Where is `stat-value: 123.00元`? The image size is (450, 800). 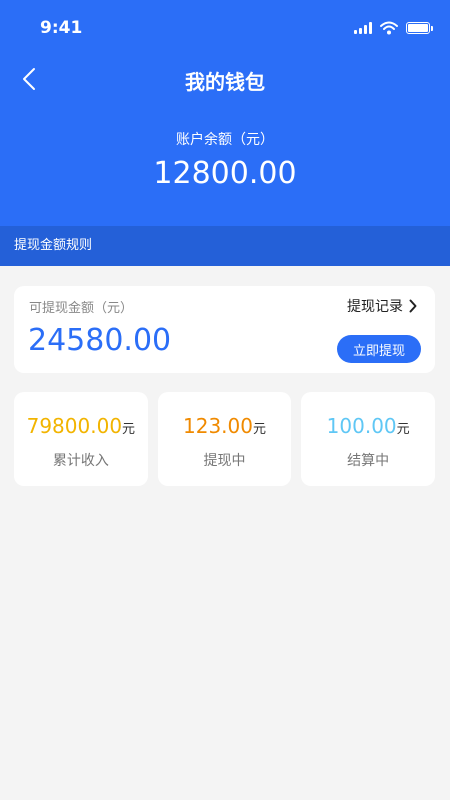
stat-value: 123.00元 is located at coordinates (225, 426).